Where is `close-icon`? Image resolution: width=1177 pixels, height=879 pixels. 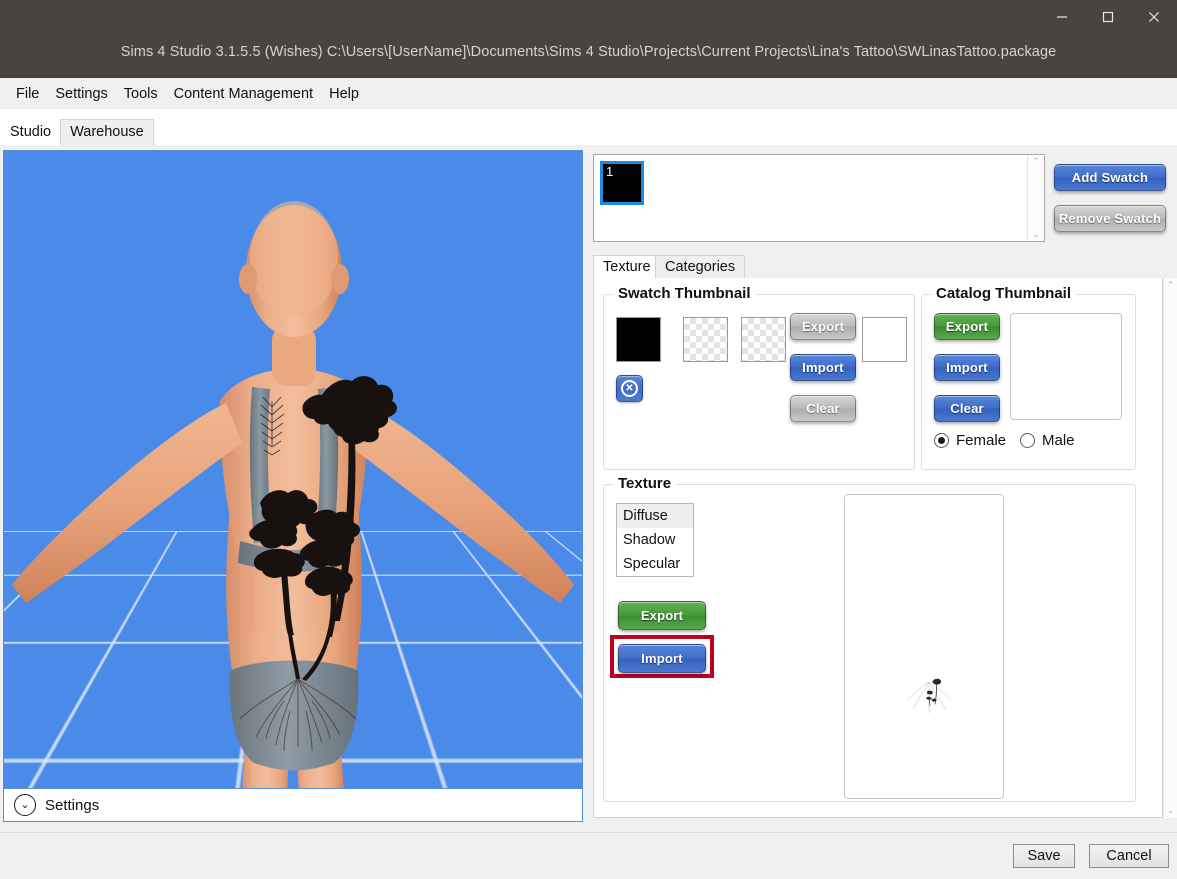 close-icon is located at coordinates (1154, 17).